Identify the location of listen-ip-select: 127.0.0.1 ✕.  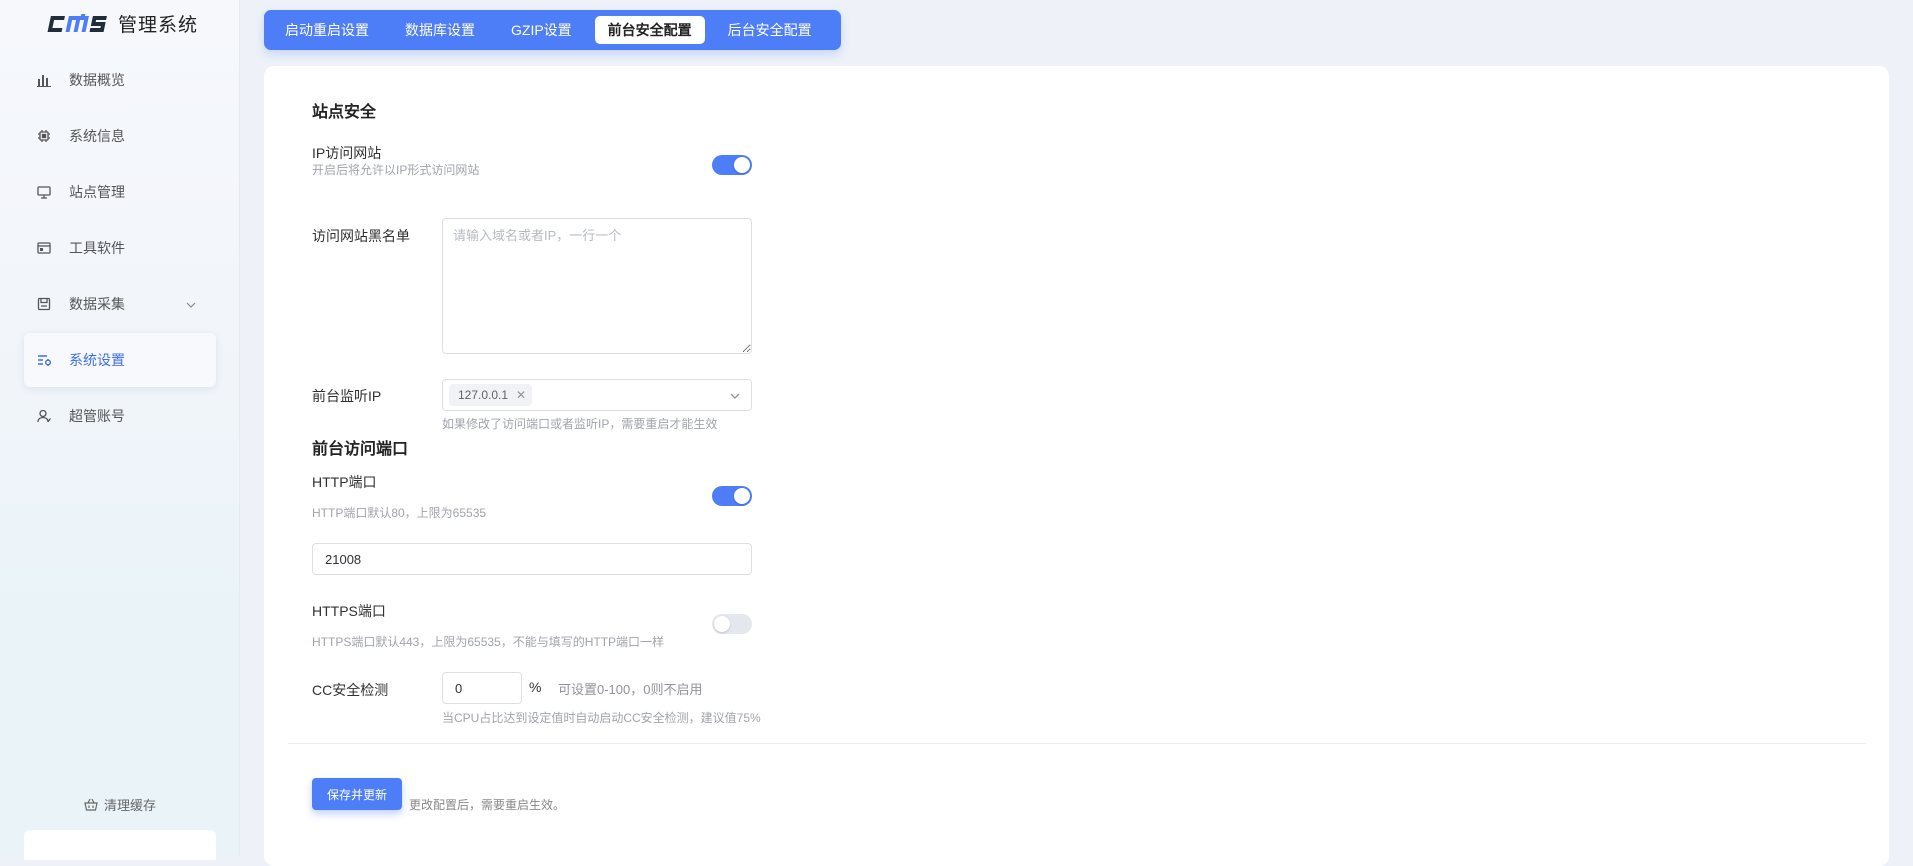
(597, 395).